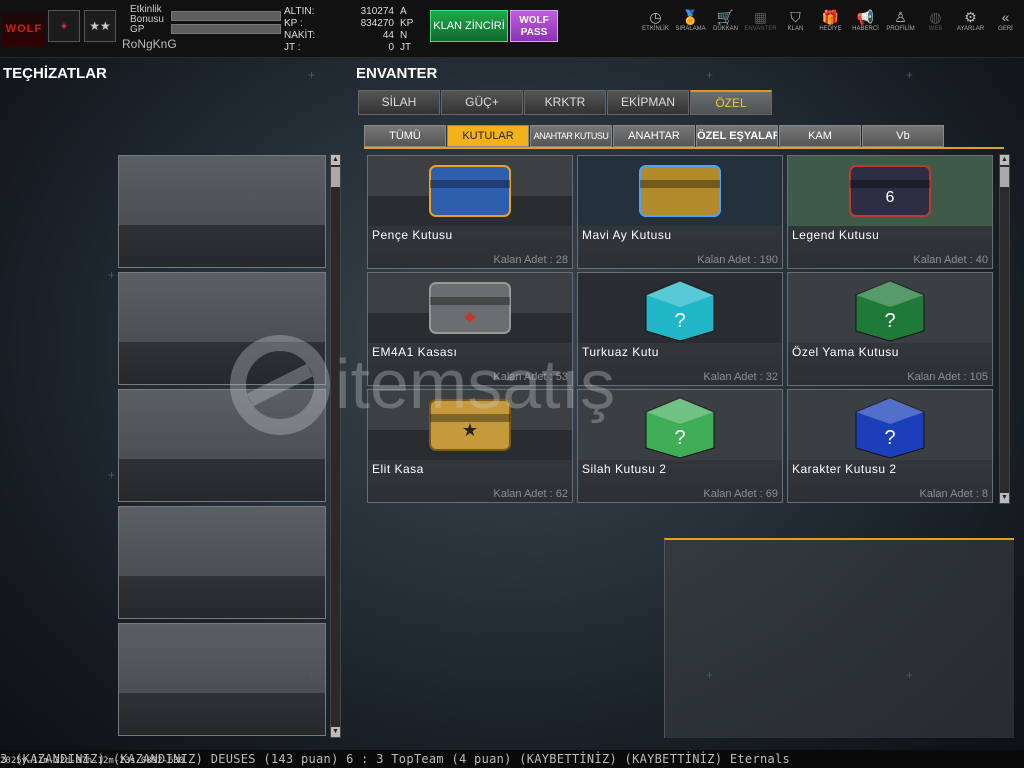 Image resolution: width=1024 pixels, height=768 pixels. What do you see at coordinates (412, 235) in the screenshot?
I see `item-name: Pençe Kutusu` at bounding box center [412, 235].